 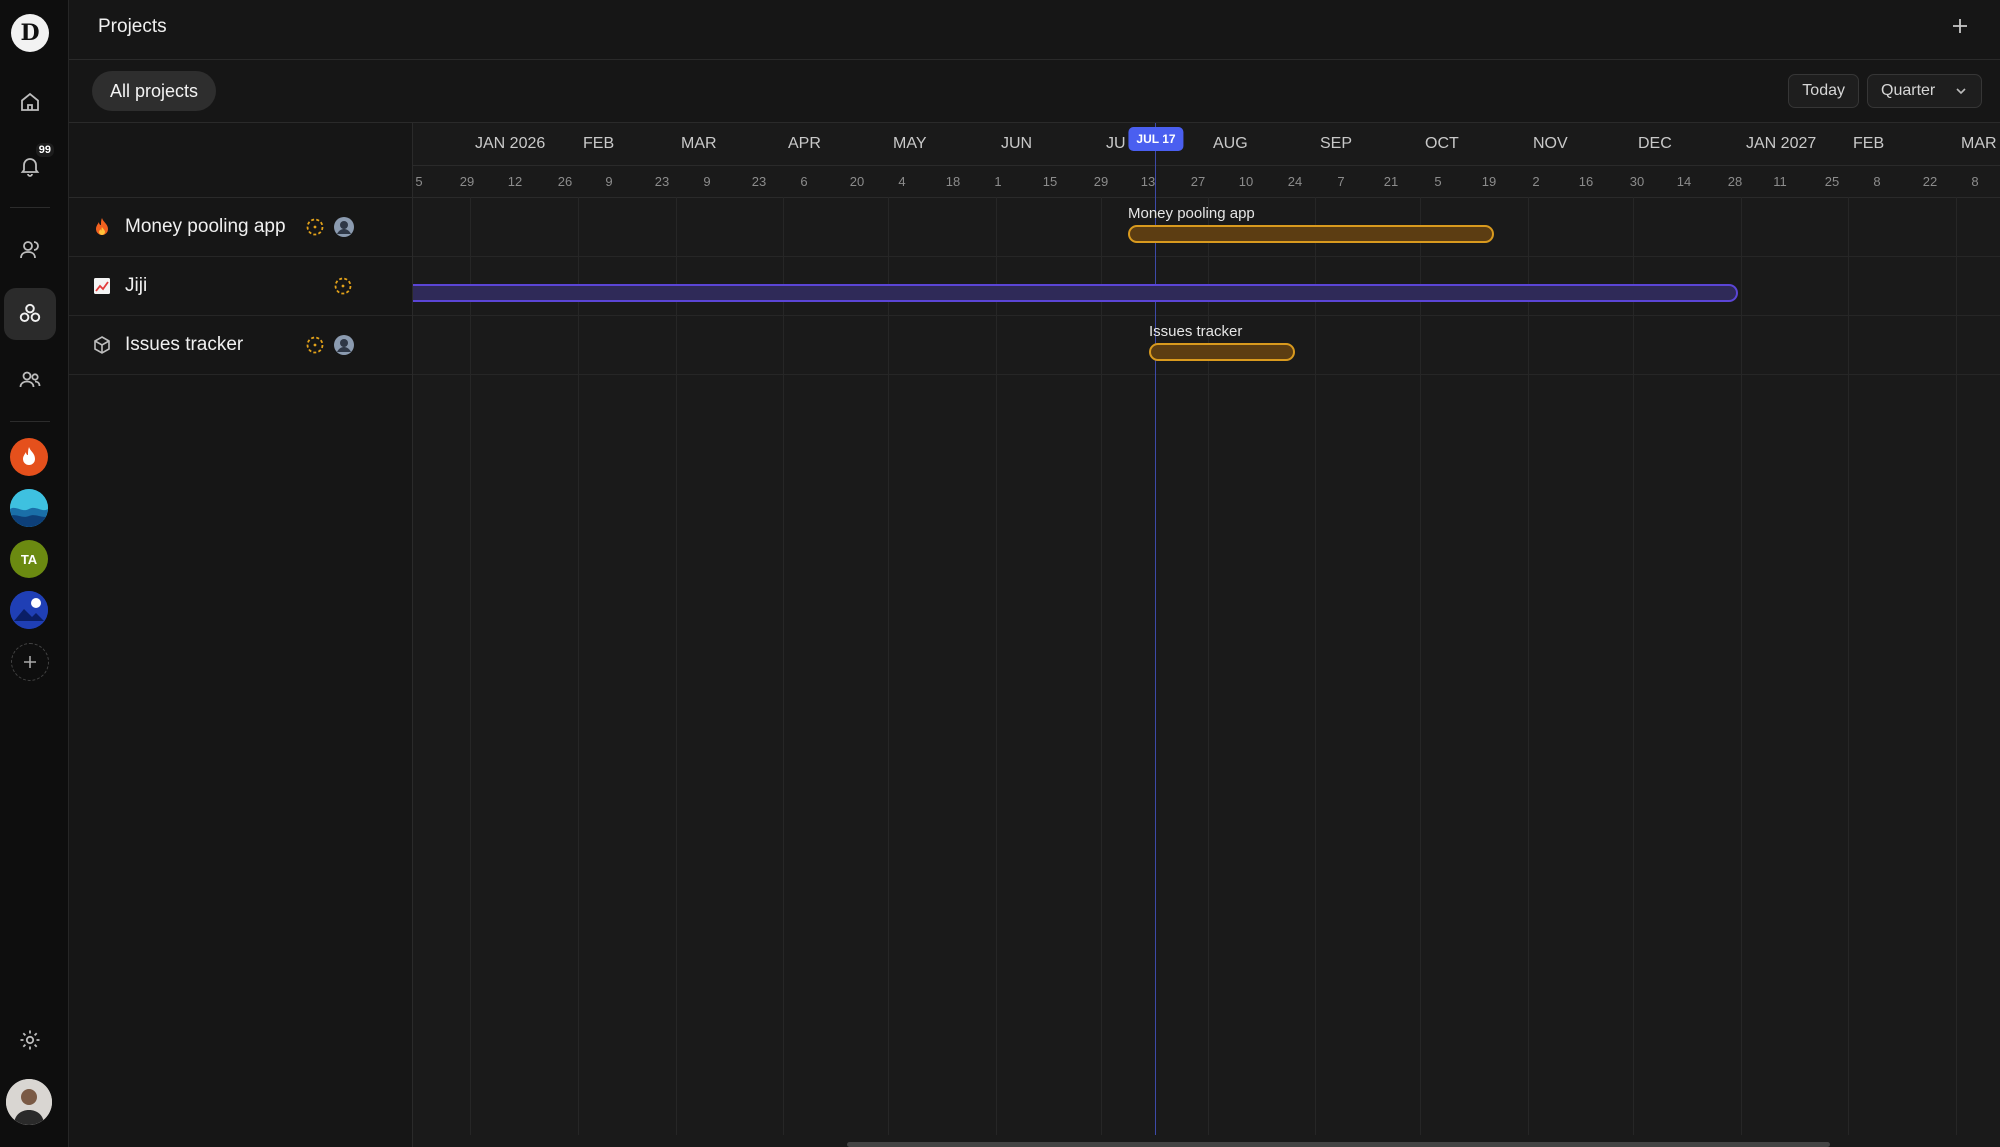 I want to click on projects-icon, so click(x=30, y=314).